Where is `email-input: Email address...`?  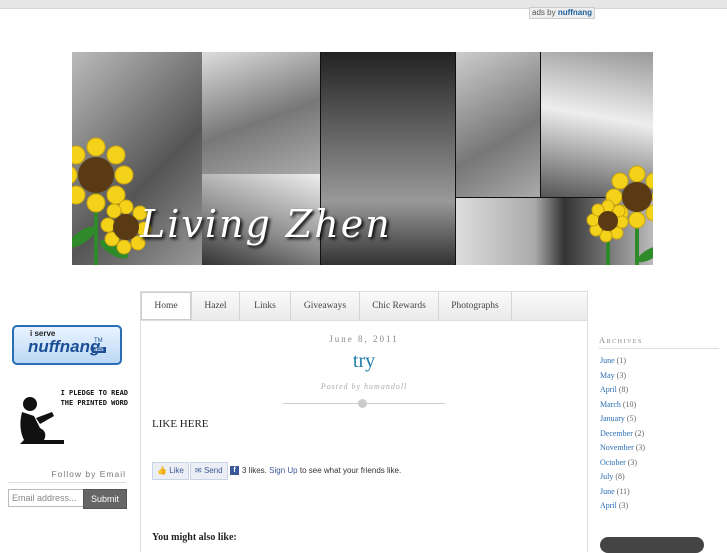 email-input: Email address... is located at coordinates (46, 498).